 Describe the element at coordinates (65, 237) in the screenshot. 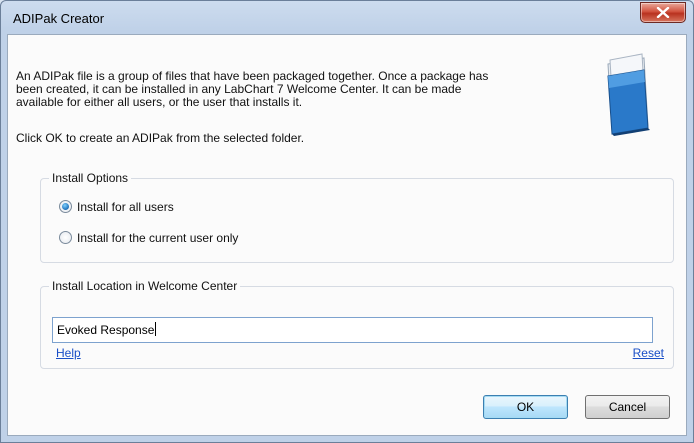

I see `radio-button` at that location.